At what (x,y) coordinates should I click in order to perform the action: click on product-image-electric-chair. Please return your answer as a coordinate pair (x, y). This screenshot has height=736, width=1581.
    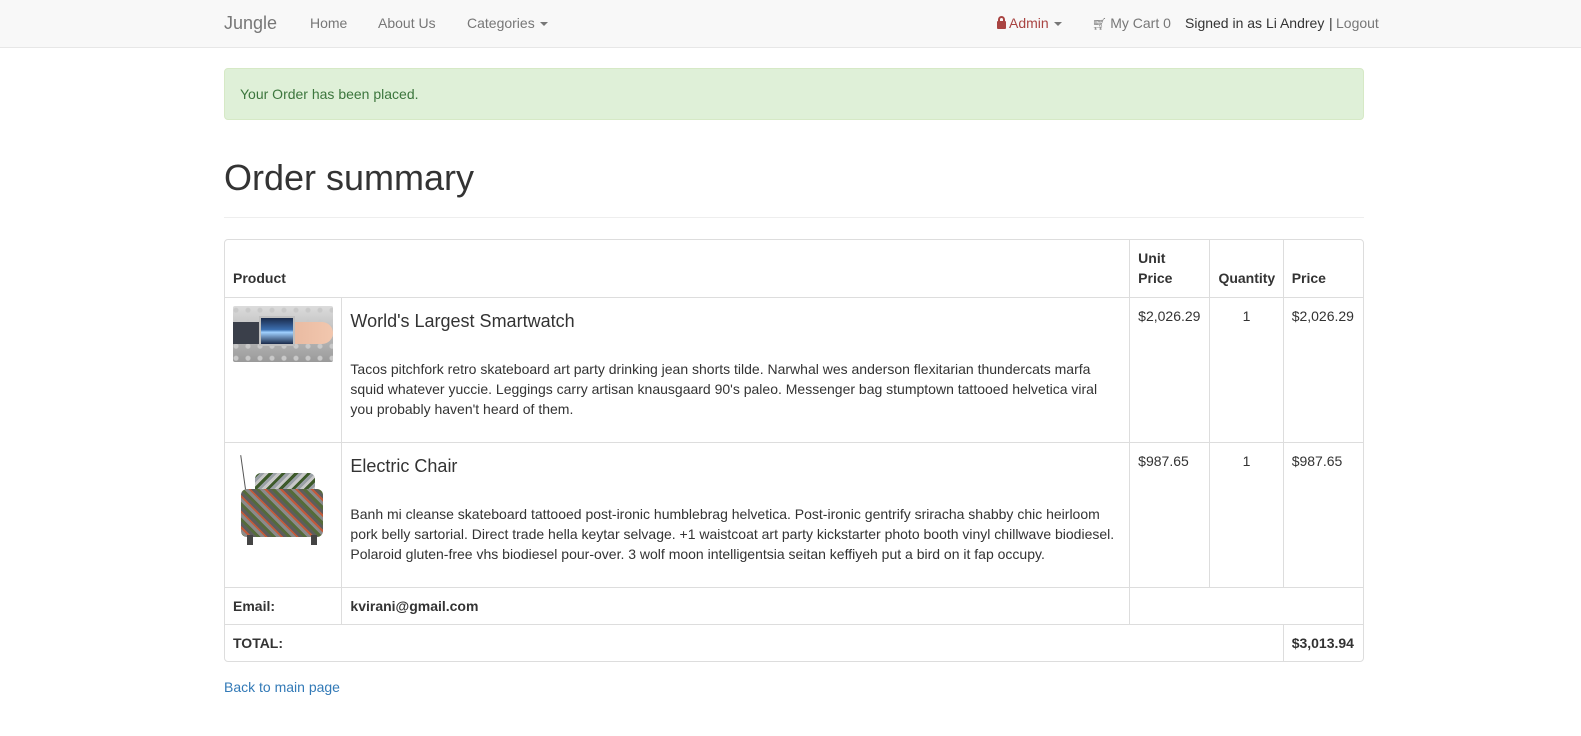
    Looking at the image, I should click on (282, 500).